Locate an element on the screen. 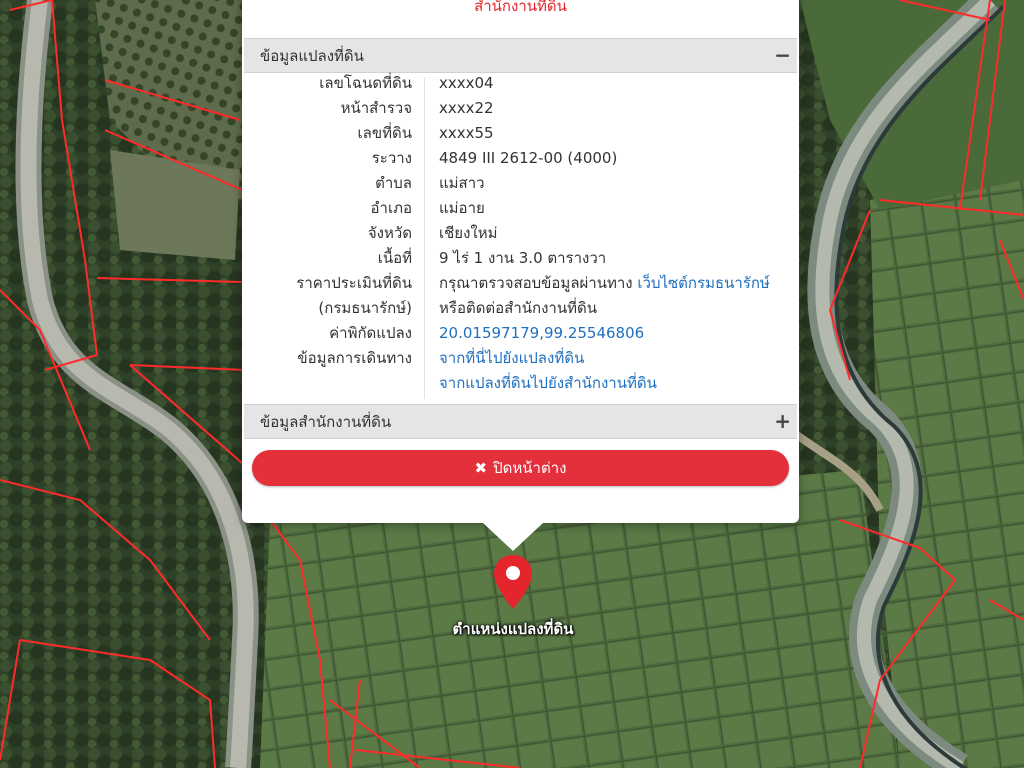 Image resolution: width=1024 pixels, height=768 pixels. row-label: ราคาประเมินที่ดิน is located at coordinates (354, 283).